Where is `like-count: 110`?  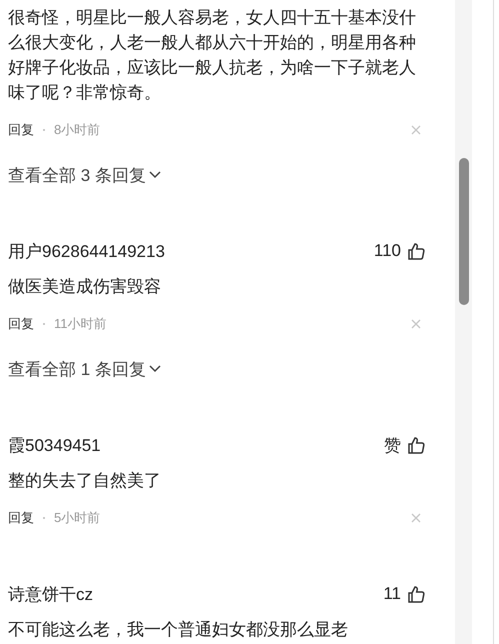
like-count: 110 is located at coordinates (387, 251).